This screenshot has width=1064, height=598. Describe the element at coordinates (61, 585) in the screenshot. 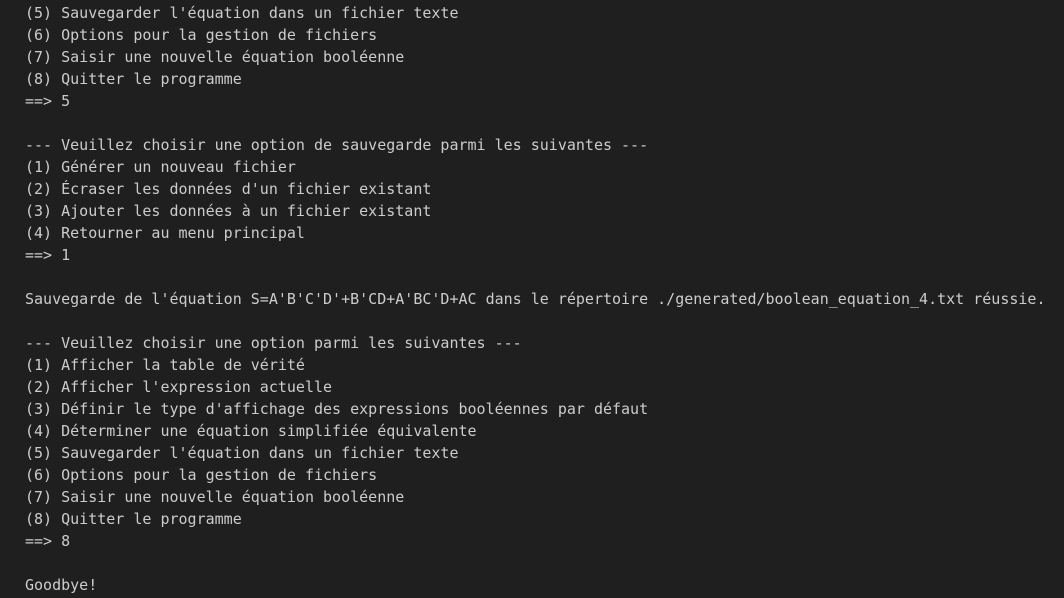

I see `goodbye-message: Goodbye!` at that location.